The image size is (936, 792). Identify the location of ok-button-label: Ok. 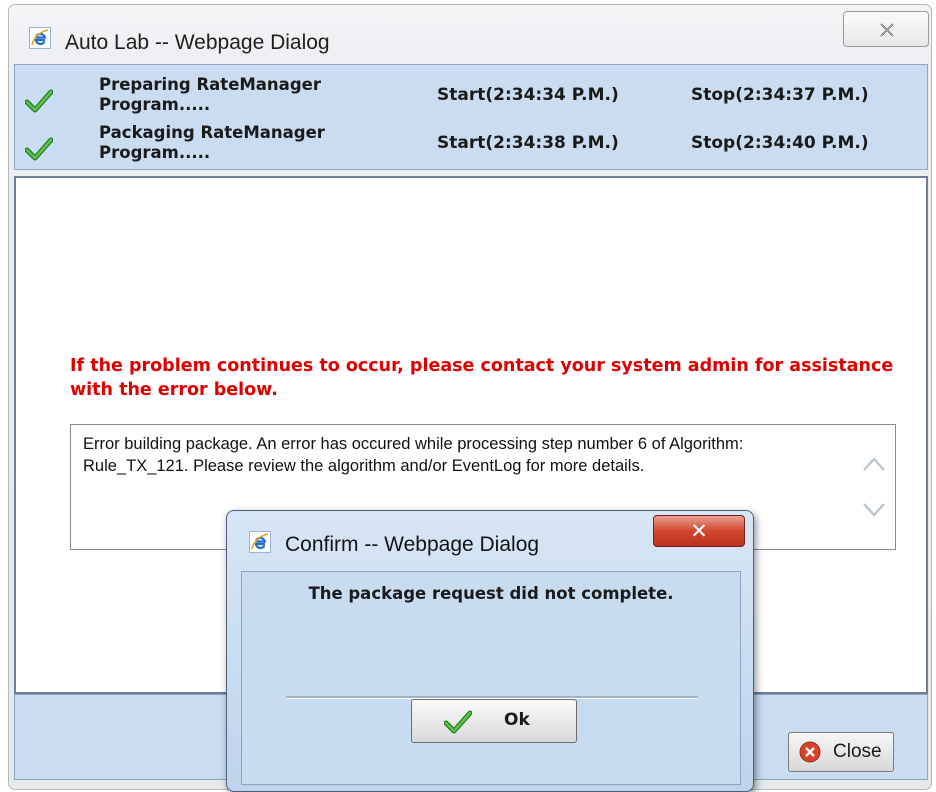
(517, 720).